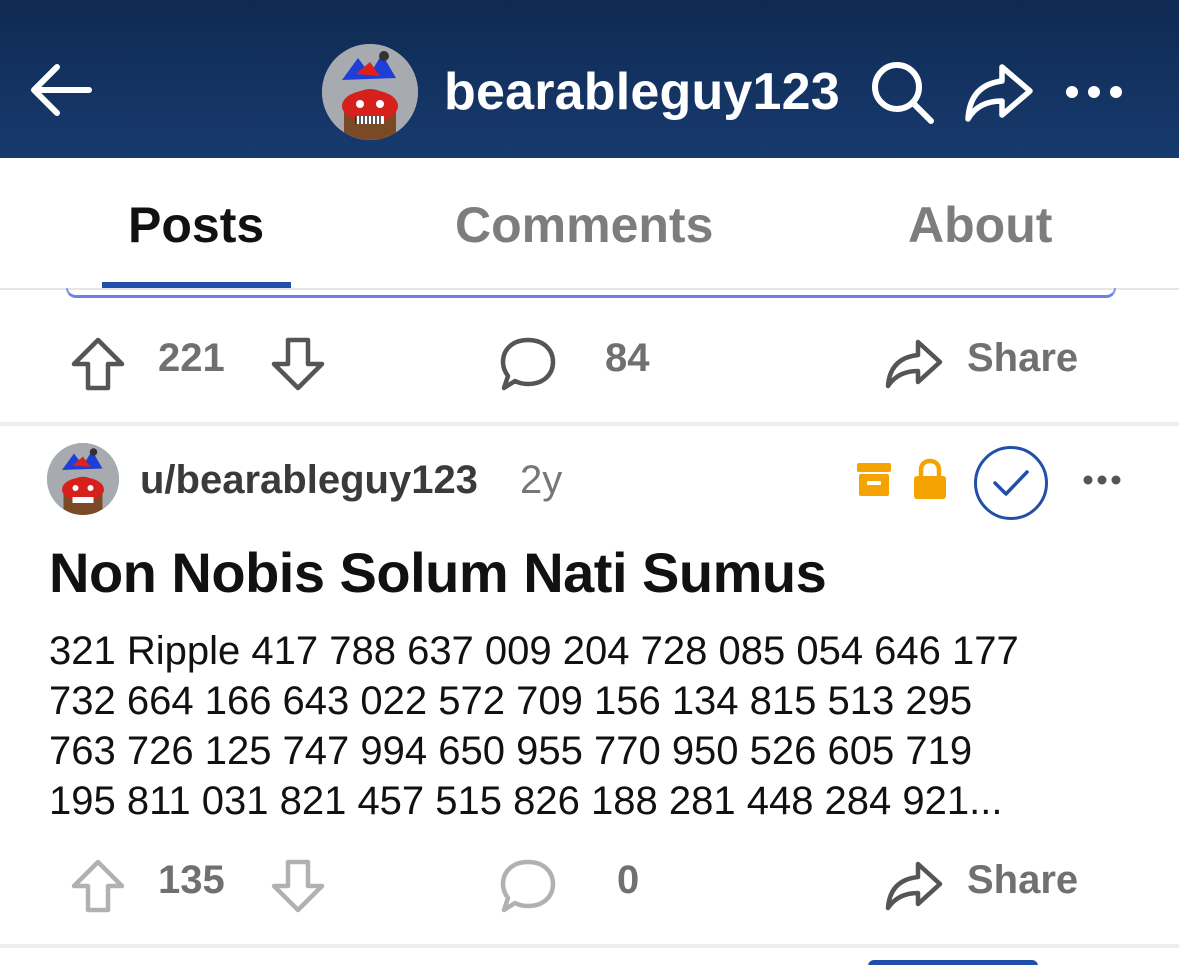  I want to click on approve-button, so click(1011, 483).